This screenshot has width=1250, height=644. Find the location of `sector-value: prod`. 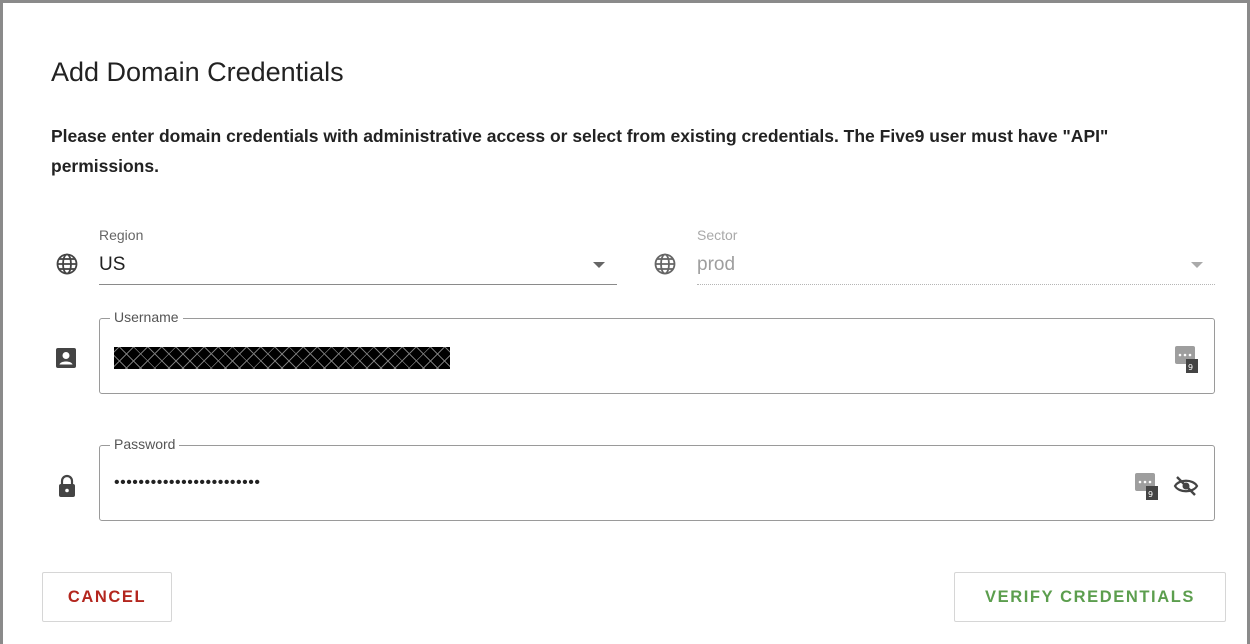

sector-value: prod is located at coordinates (716, 264).